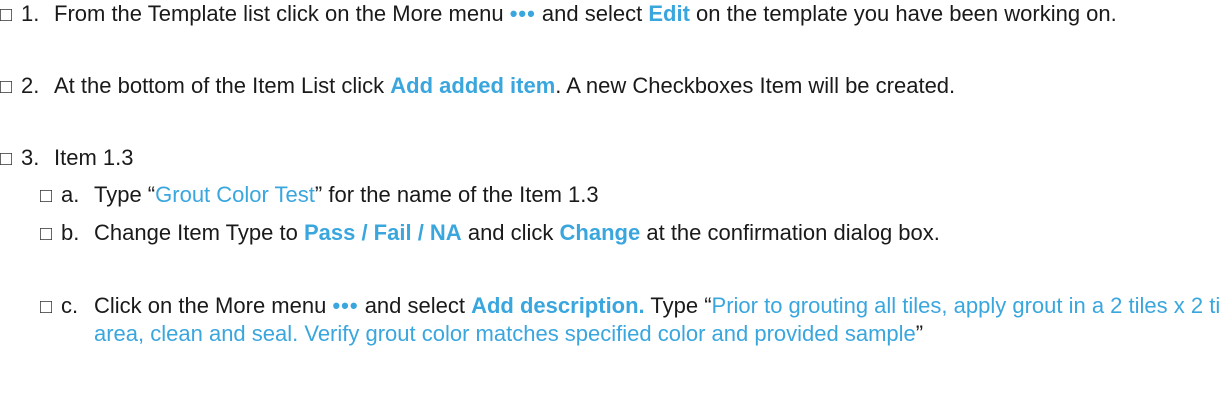  Describe the element at coordinates (558, 305) in the screenshot. I see `add-description-label: Add description.` at that location.